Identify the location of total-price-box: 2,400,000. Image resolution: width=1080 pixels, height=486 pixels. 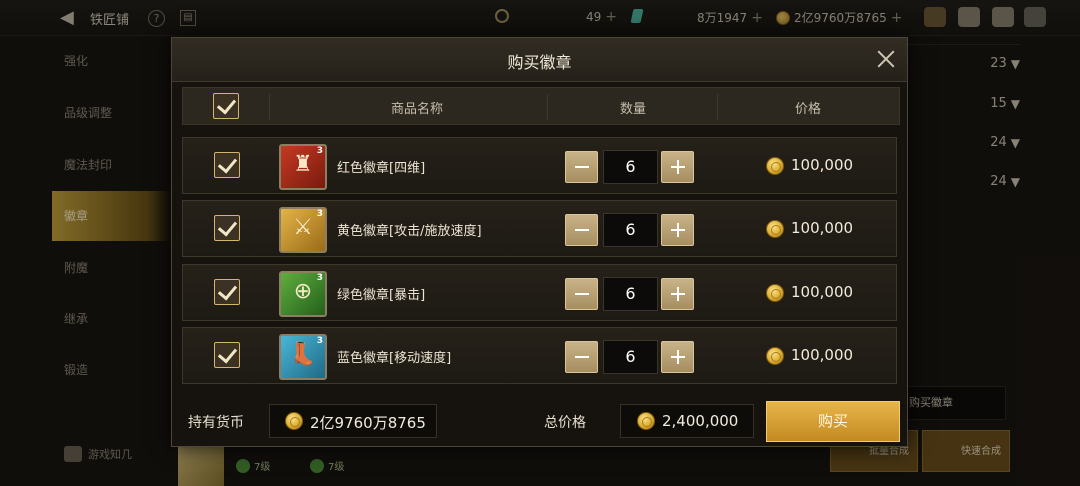
(687, 421).